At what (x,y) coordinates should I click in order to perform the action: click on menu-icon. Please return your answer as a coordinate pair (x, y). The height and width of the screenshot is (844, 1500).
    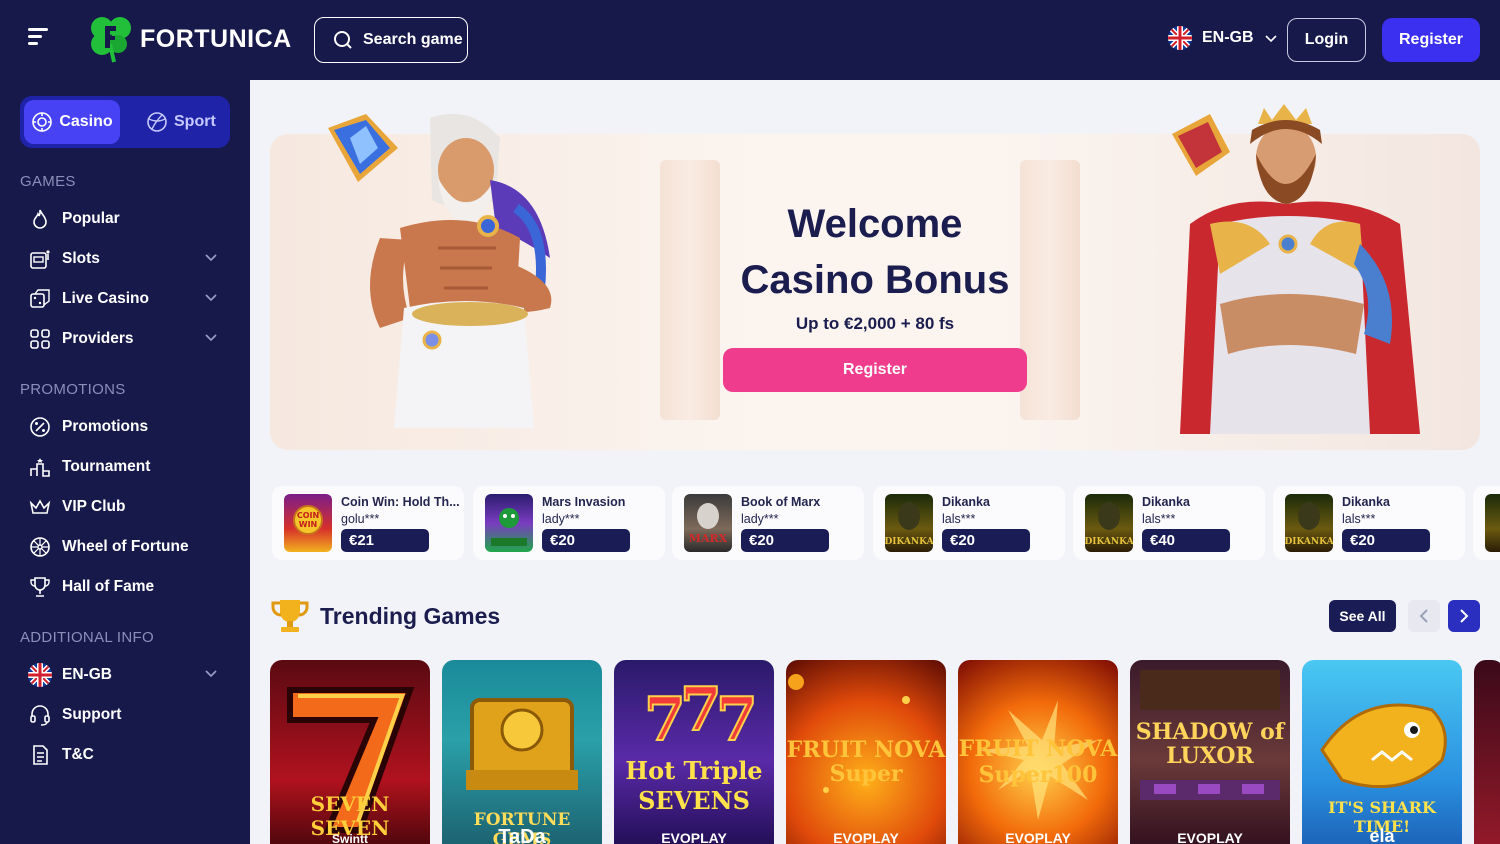
    Looking at the image, I should click on (40, 40).